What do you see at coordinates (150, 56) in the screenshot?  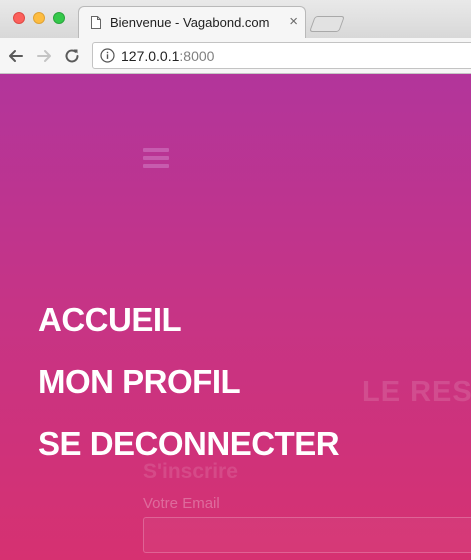 I see `url-host: 127.0.0.1` at bounding box center [150, 56].